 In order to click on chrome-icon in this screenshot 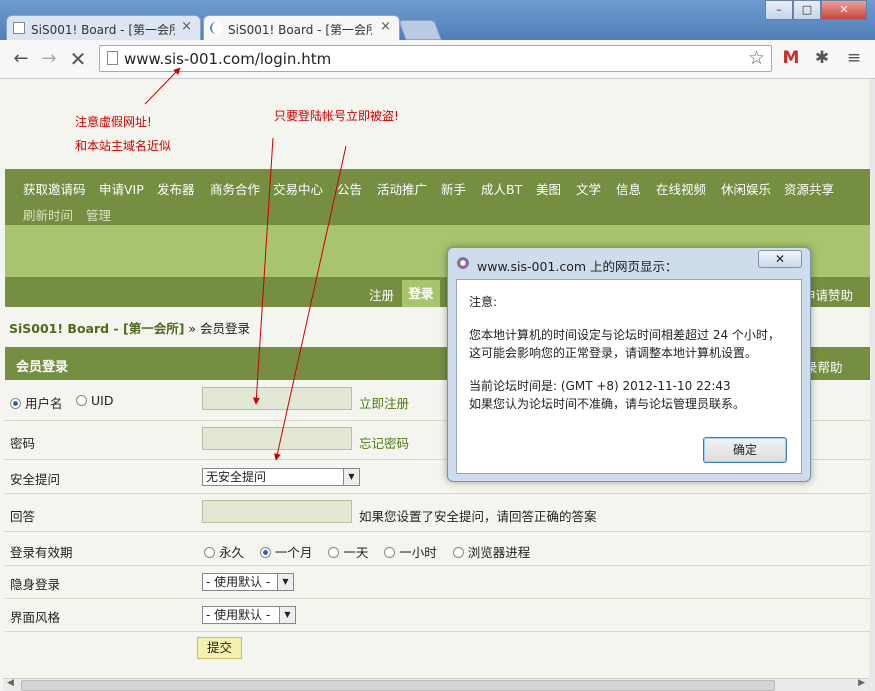, I will do `click(463, 263)`.